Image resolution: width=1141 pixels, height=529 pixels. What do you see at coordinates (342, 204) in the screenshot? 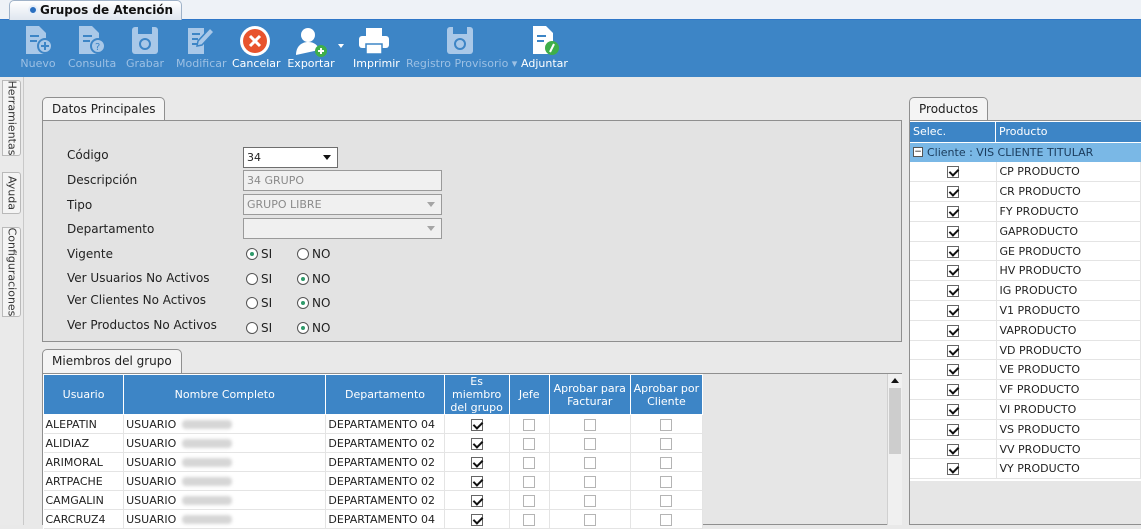
I see `tipo-select: GRUPO LIBRE` at bounding box center [342, 204].